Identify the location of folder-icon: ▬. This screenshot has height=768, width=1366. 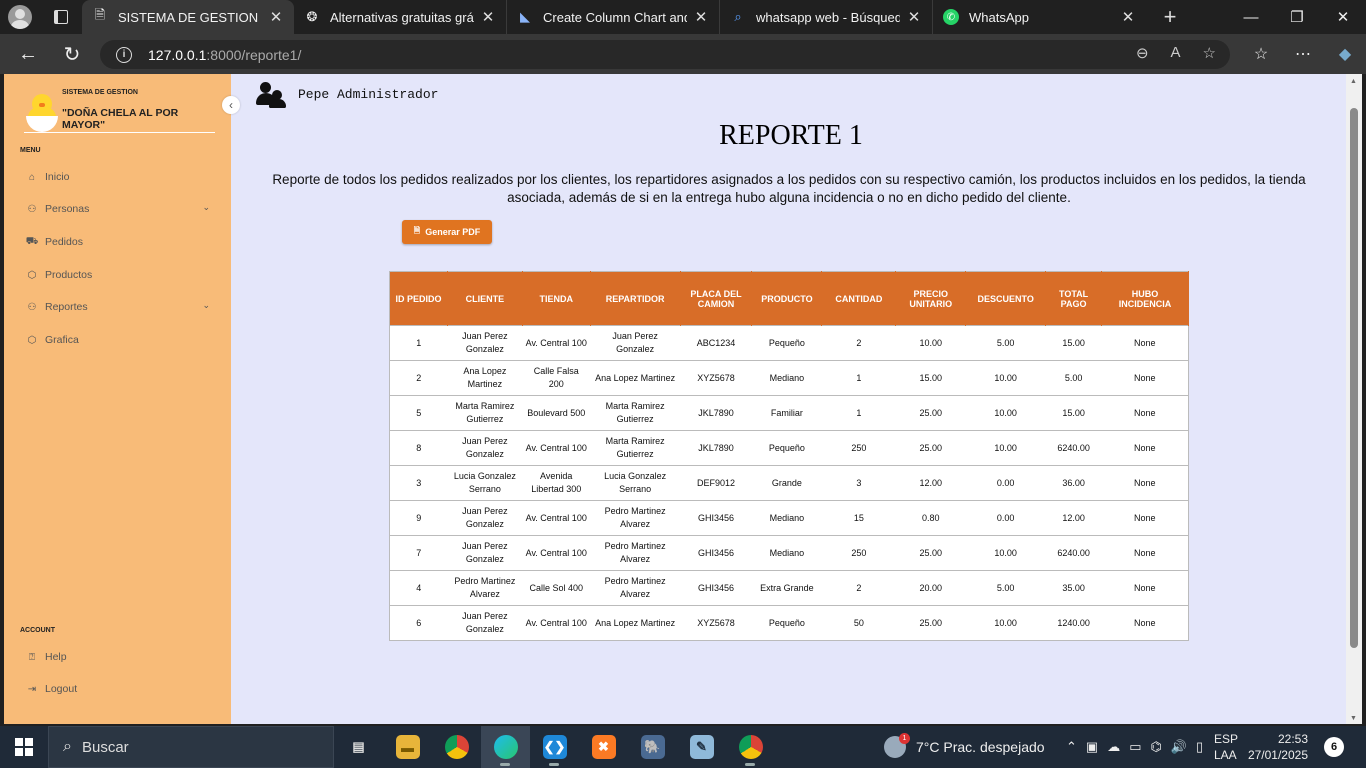
(407, 747).